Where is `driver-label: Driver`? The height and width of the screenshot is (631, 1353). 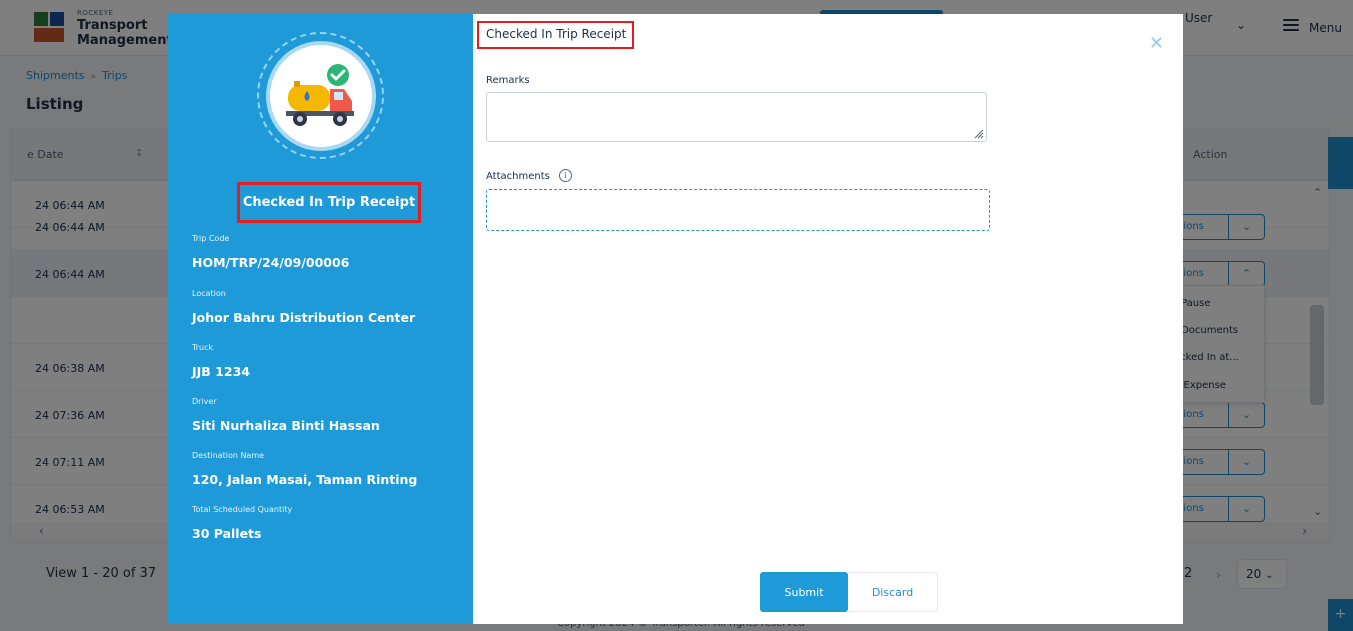
driver-label: Driver is located at coordinates (204, 401).